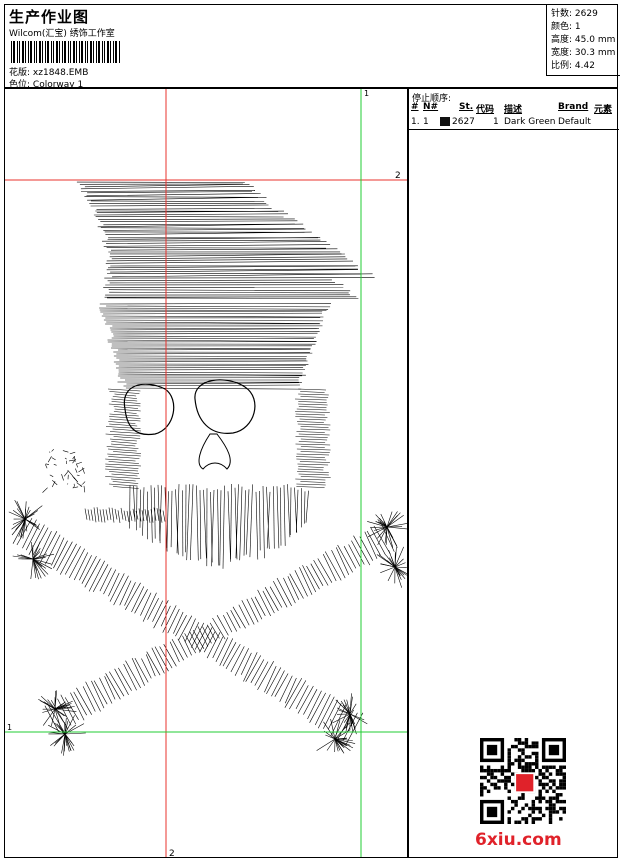 This screenshot has width=620, height=860. What do you see at coordinates (431, 107) in the screenshot?
I see `col-header-number: N#` at bounding box center [431, 107].